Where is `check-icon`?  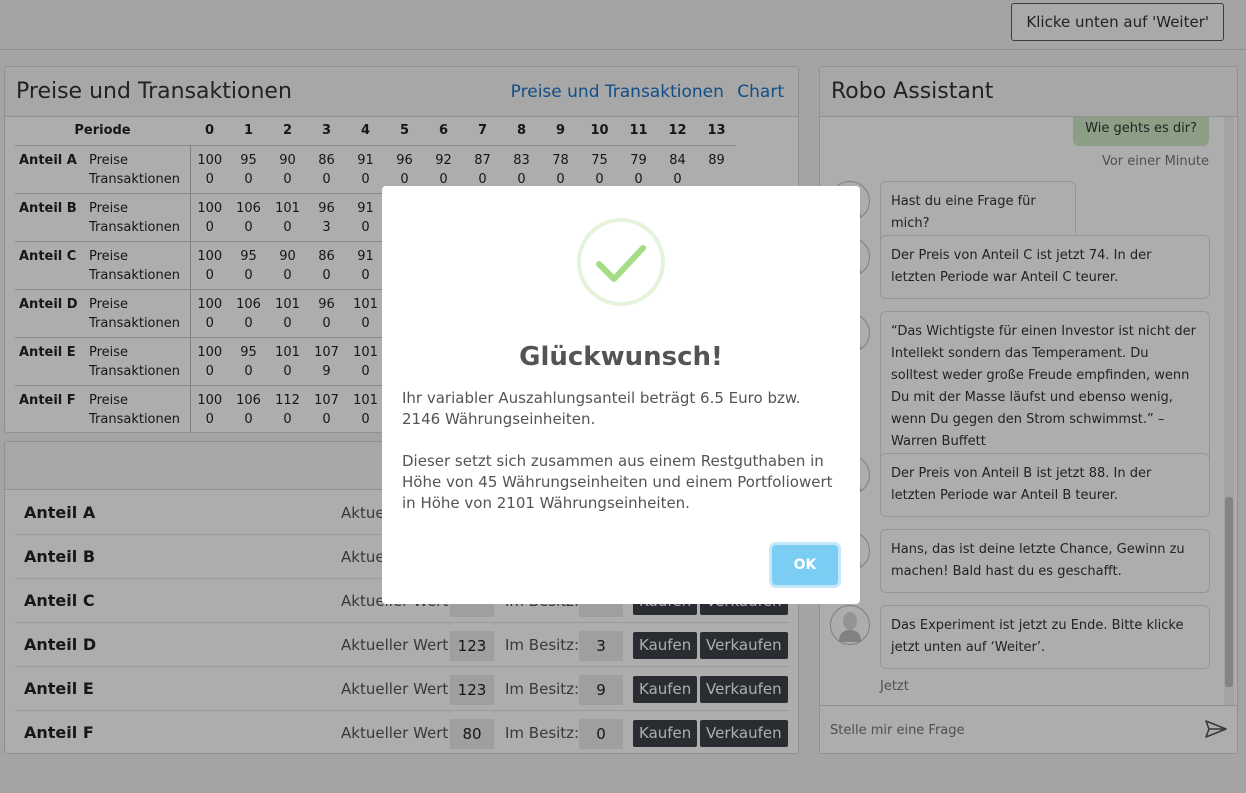 check-icon is located at coordinates (621, 263).